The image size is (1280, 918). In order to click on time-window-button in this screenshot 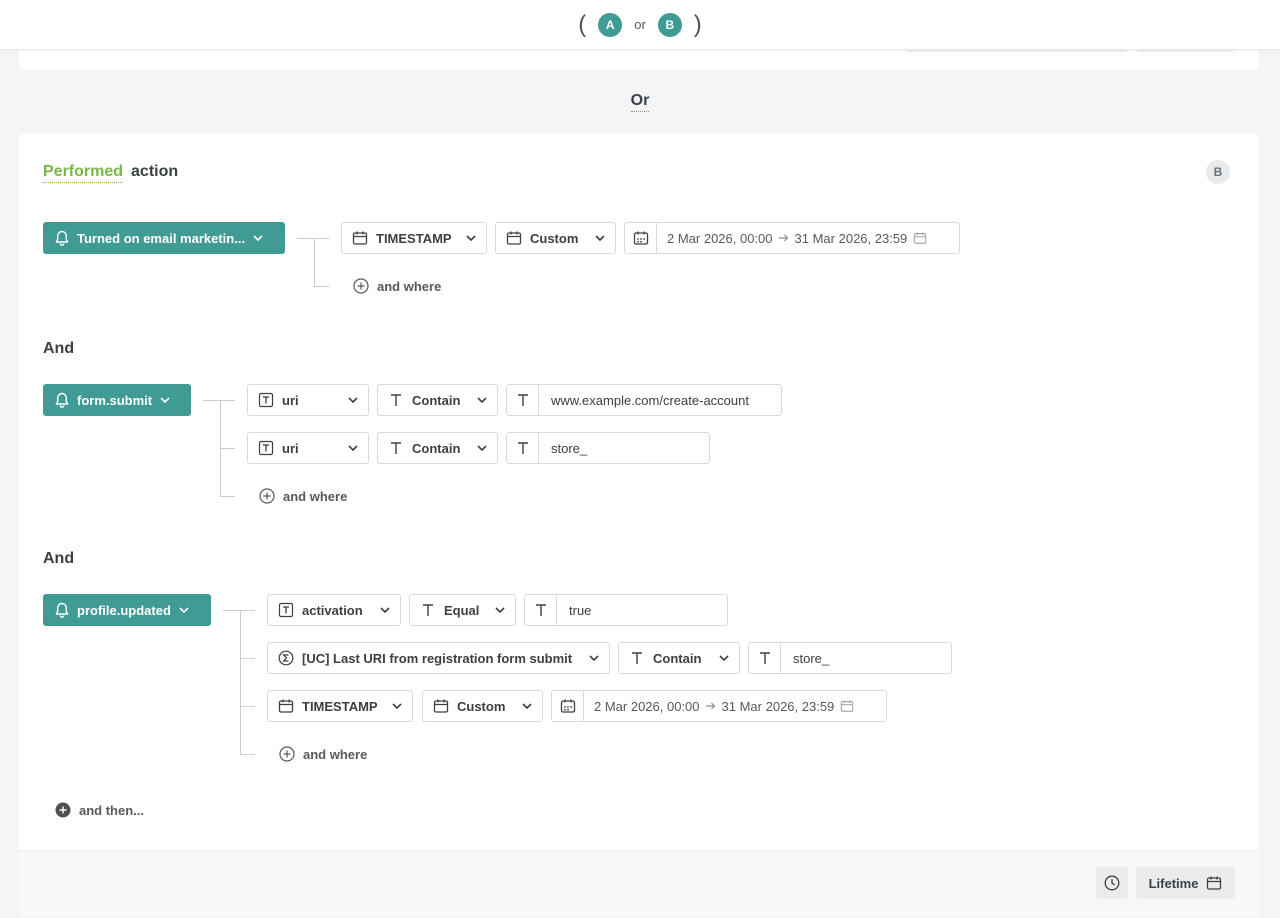, I will do `click(1112, 883)`.